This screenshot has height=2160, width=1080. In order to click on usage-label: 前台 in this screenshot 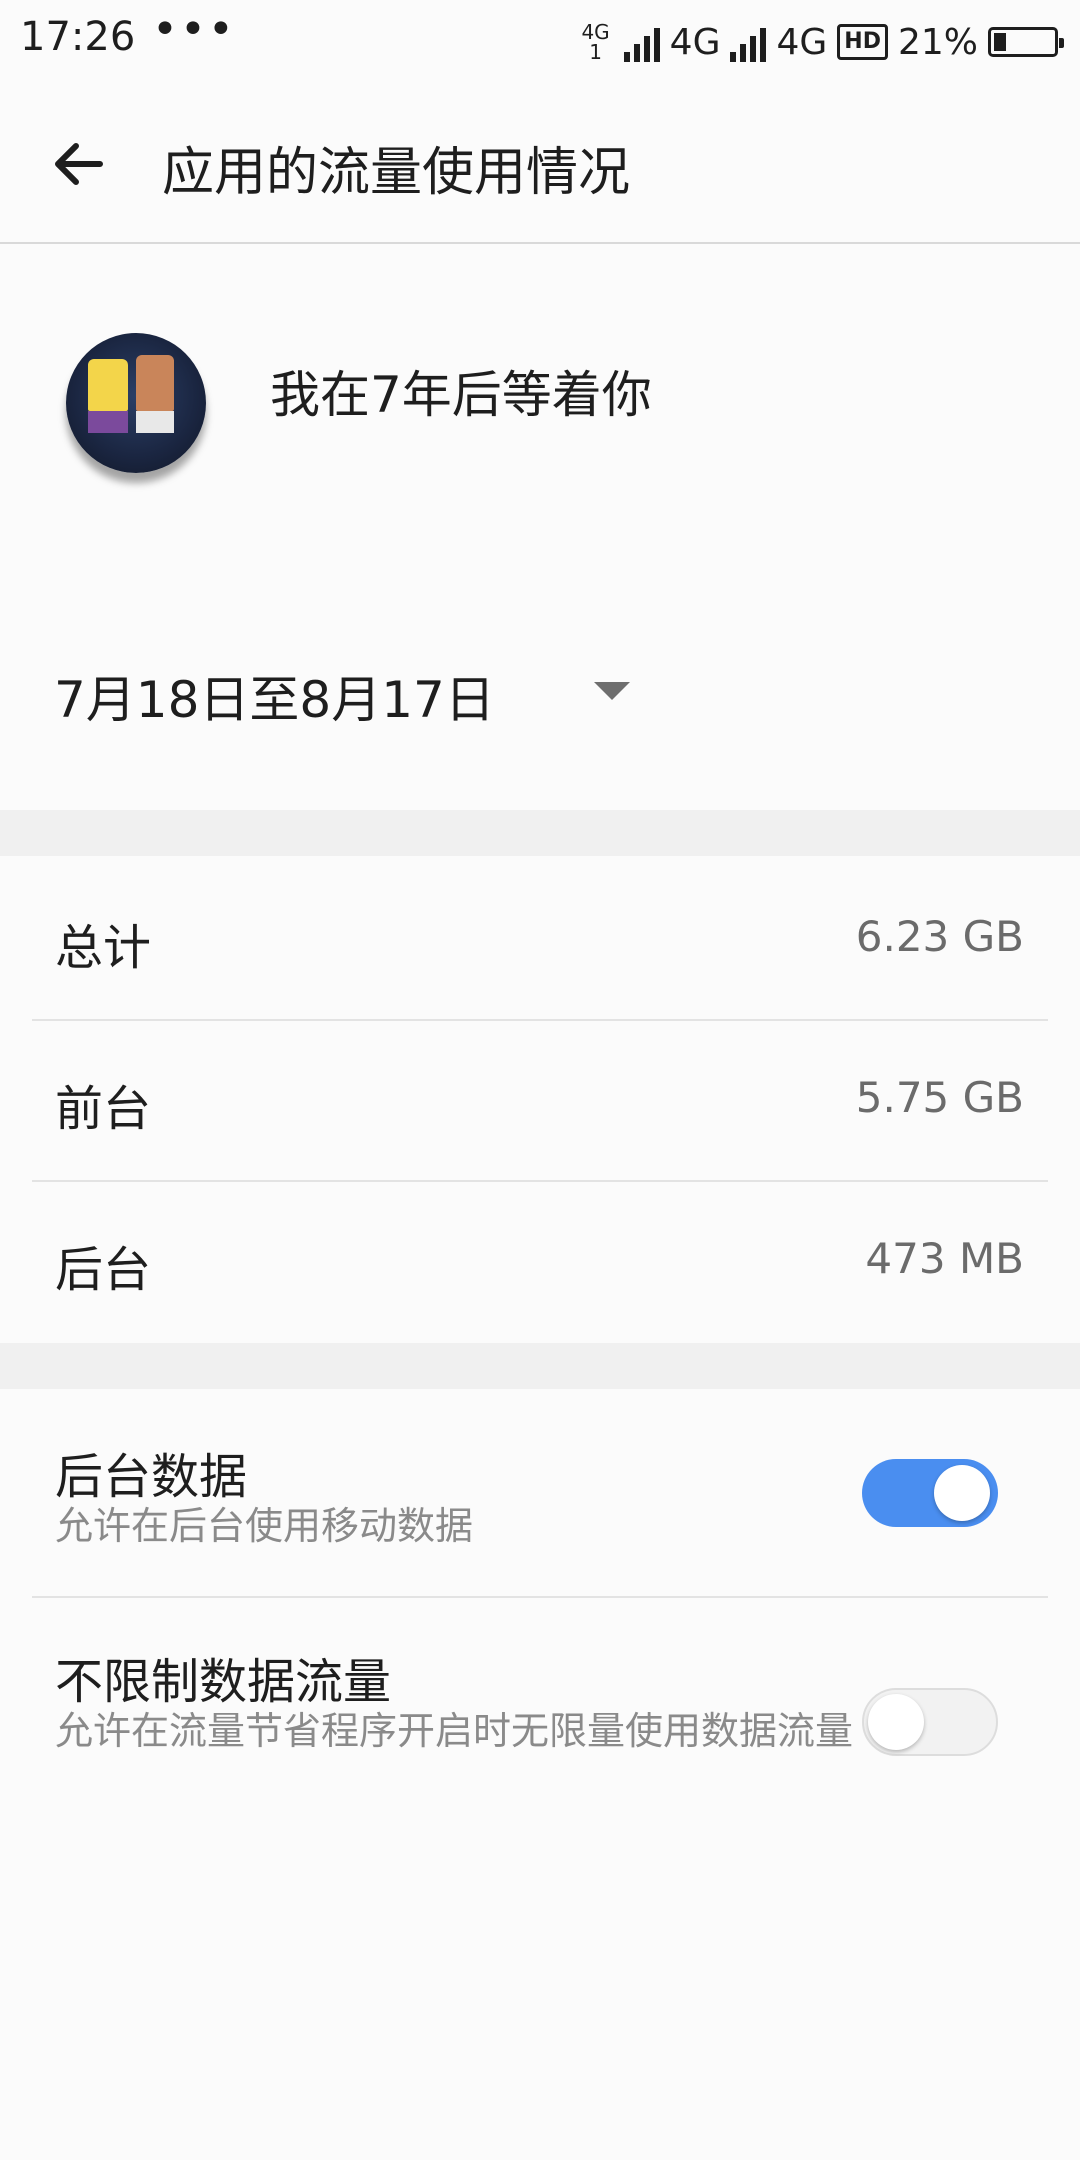, I will do `click(103, 1109)`.